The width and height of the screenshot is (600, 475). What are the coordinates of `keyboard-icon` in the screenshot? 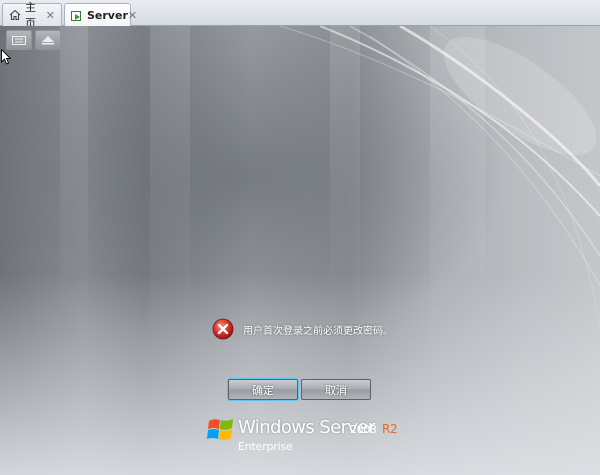 It's located at (19, 40).